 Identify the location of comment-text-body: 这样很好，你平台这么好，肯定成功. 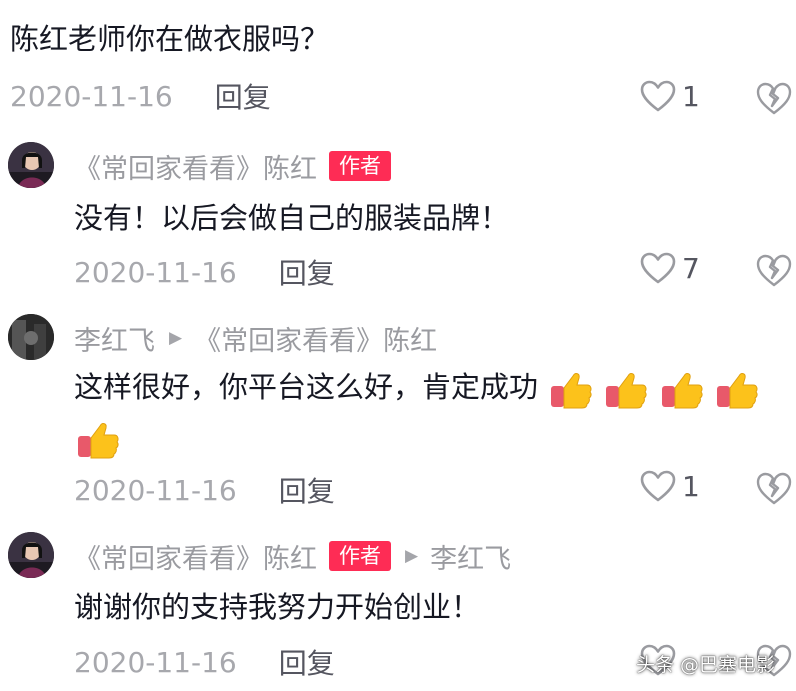
(306, 387).